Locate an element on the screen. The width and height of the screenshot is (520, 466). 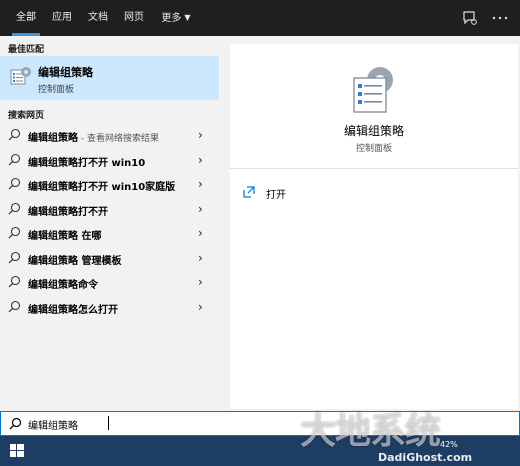
web-result-item: 编辑组策略 管理模板 › is located at coordinates (109, 258).